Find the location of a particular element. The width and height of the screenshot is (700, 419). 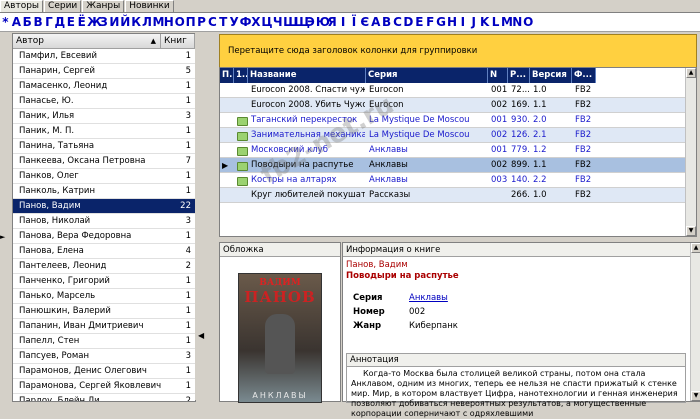

author-row: Памасенко, Леонид 1 is located at coordinates (104, 86).